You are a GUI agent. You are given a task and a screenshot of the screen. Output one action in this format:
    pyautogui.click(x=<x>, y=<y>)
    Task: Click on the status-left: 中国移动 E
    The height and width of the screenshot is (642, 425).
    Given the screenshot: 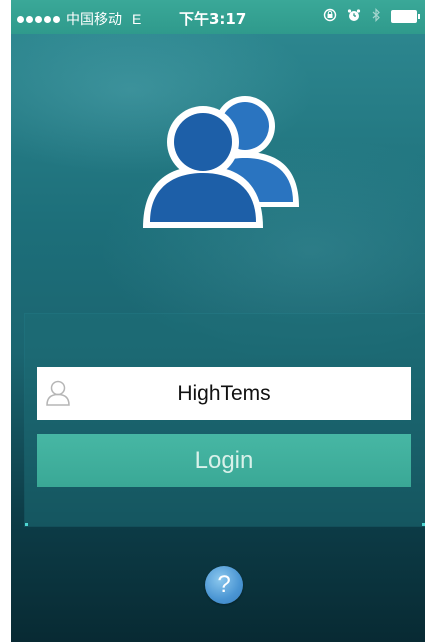 What is the action you would take?
    pyautogui.click(x=79, y=19)
    